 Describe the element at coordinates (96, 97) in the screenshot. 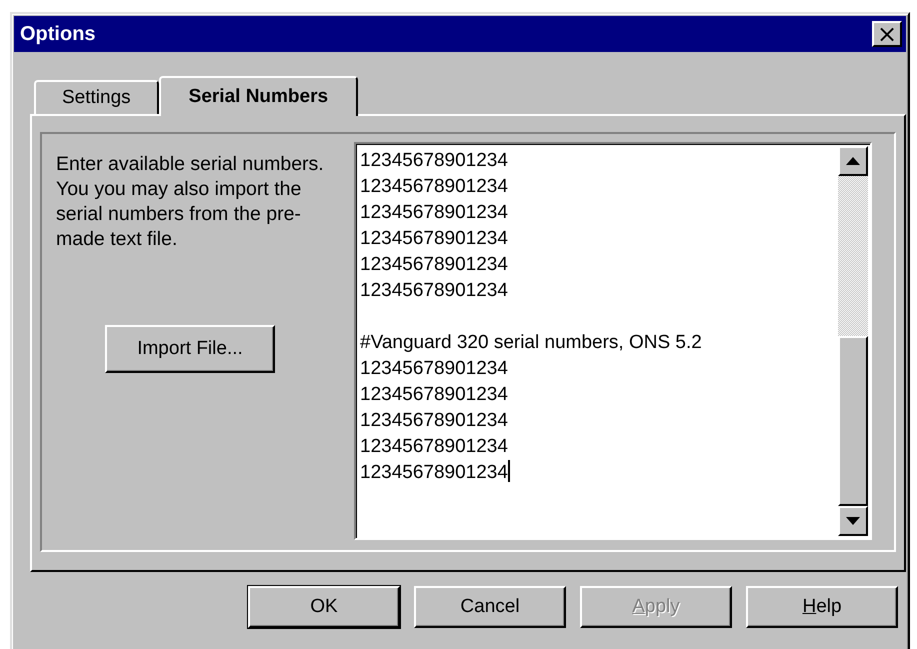

I see `tab: Settings` at that location.